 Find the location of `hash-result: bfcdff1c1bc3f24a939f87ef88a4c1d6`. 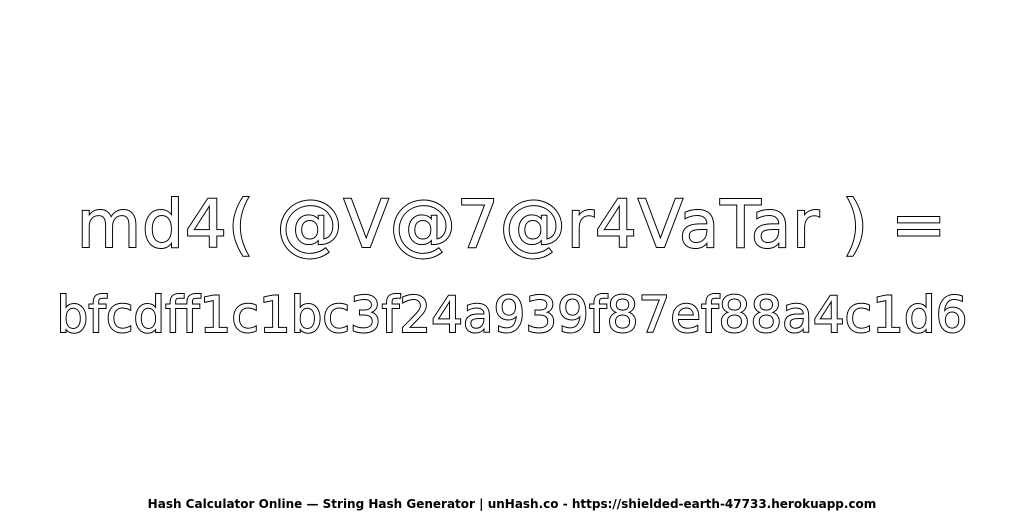

hash-result: bfcdff1c1bc3f24a939f87ef88a4c1d6 is located at coordinates (512, 315).